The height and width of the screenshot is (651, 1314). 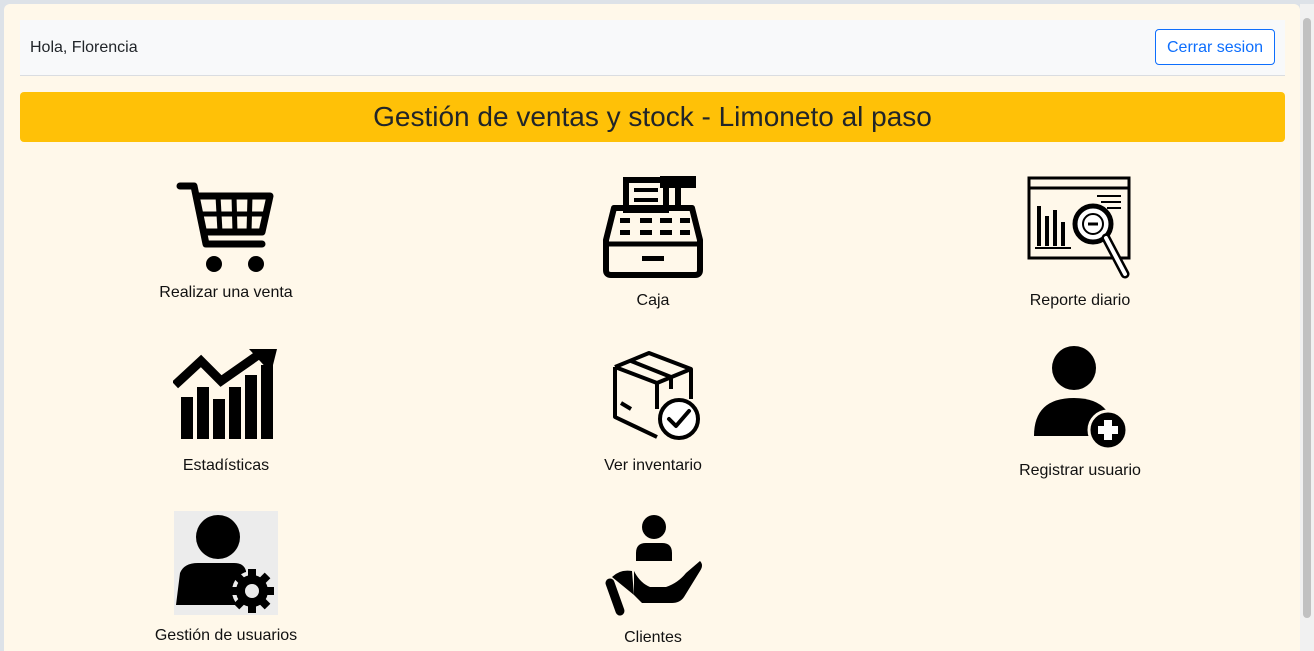 What do you see at coordinates (1081, 398) in the screenshot?
I see `add-user-icon` at bounding box center [1081, 398].